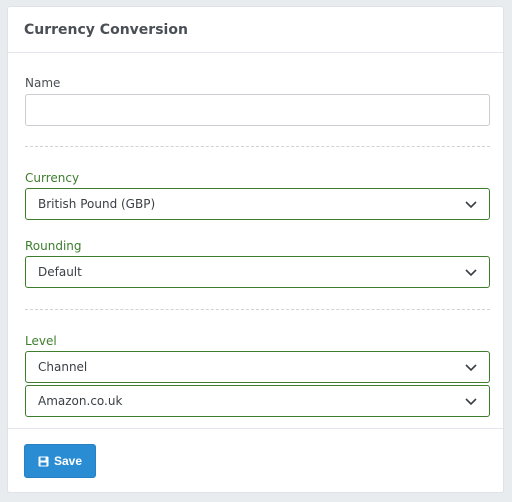 The height and width of the screenshot is (502, 512). Describe the element at coordinates (106, 29) in the screenshot. I see `page-title: Currency Conversion` at that location.